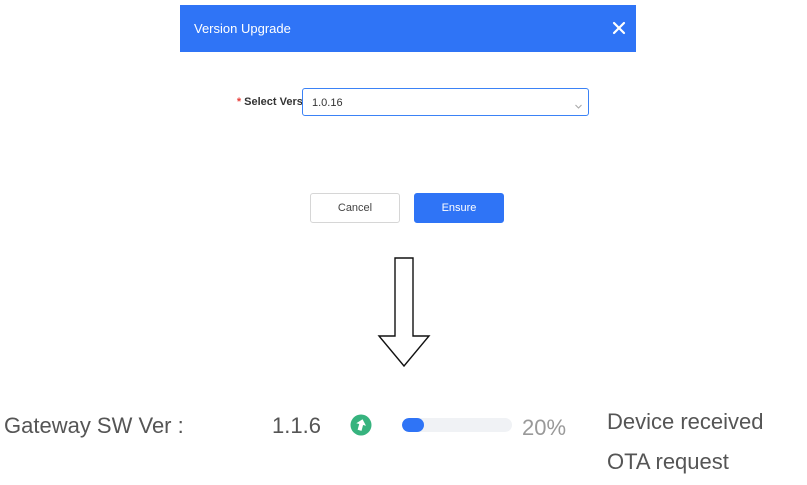 The height and width of the screenshot is (485, 807). What do you see at coordinates (619, 28) in the screenshot?
I see `close-icon` at bounding box center [619, 28].